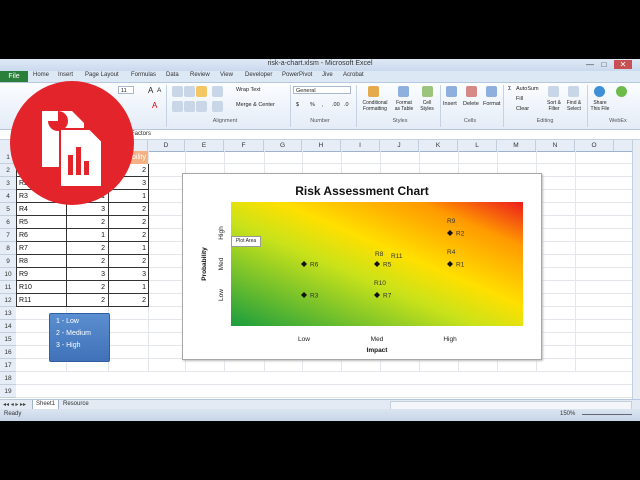 This screenshot has width=640, height=480. Describe the element at coordinates (600, 106) in the screenshot. I see `share-file-button: Share This File` at that location.